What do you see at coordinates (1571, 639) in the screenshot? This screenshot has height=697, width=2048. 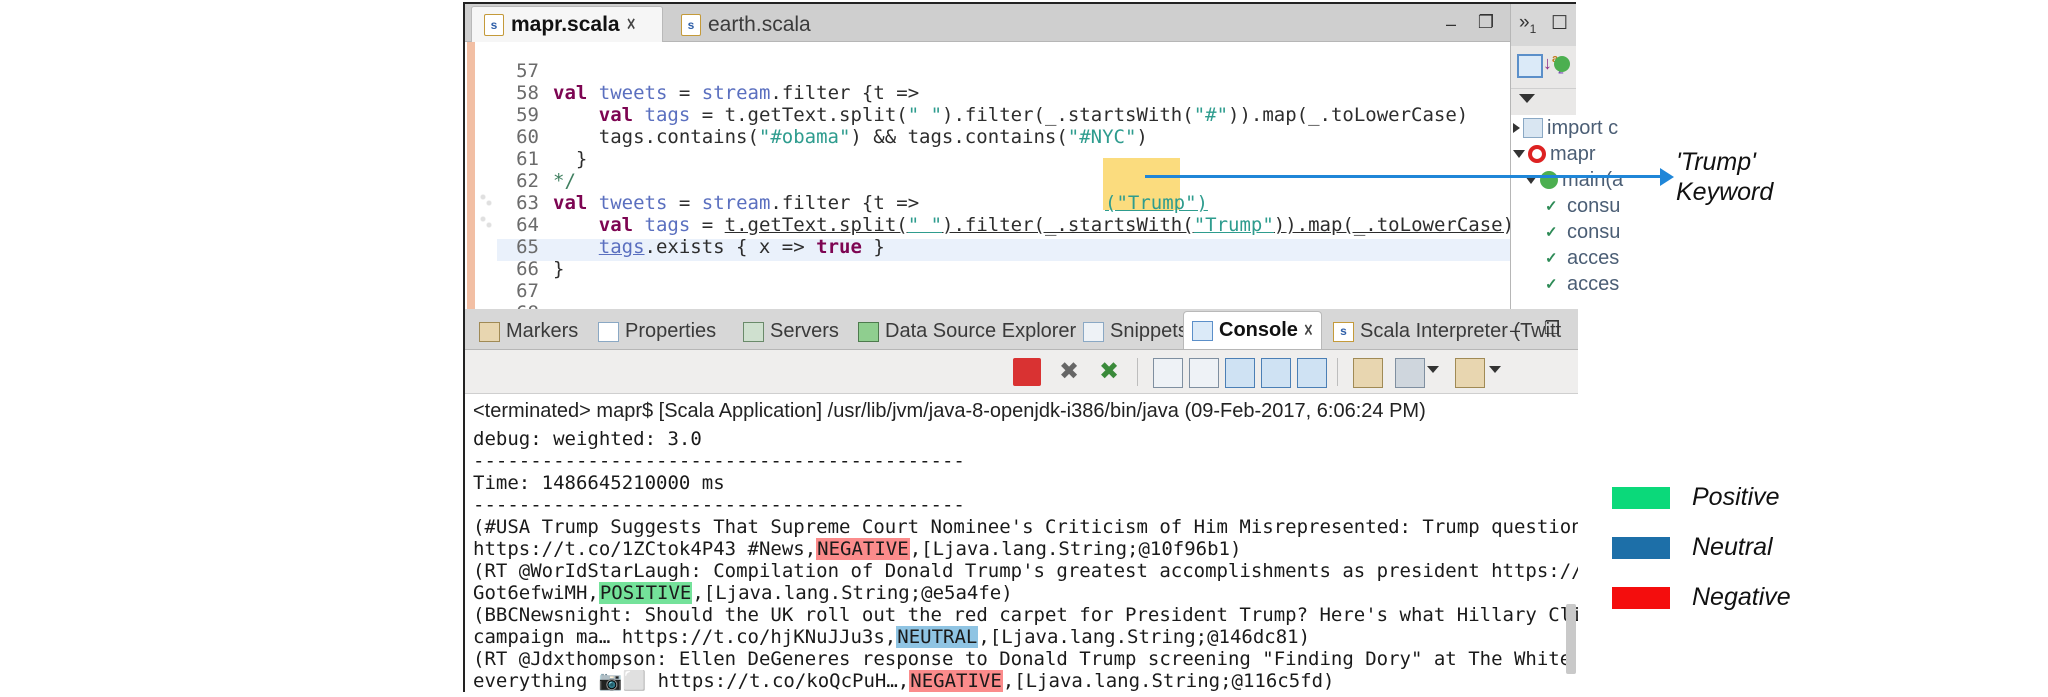 I see `console-scrollbar-thumb` at bounding box center [1571, 639].